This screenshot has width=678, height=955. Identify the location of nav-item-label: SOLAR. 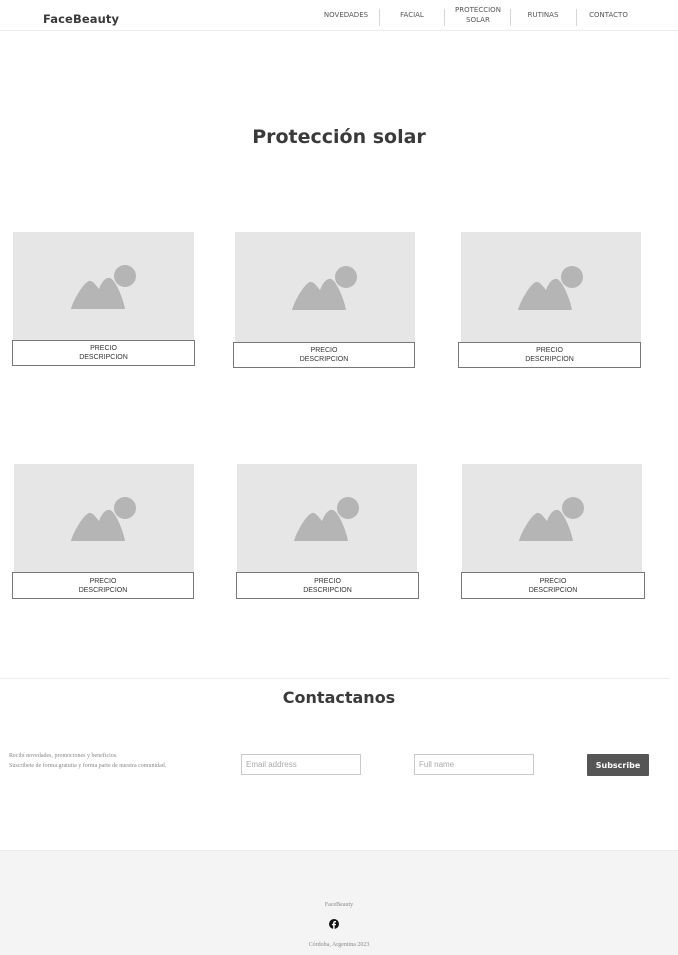
(478, 20).